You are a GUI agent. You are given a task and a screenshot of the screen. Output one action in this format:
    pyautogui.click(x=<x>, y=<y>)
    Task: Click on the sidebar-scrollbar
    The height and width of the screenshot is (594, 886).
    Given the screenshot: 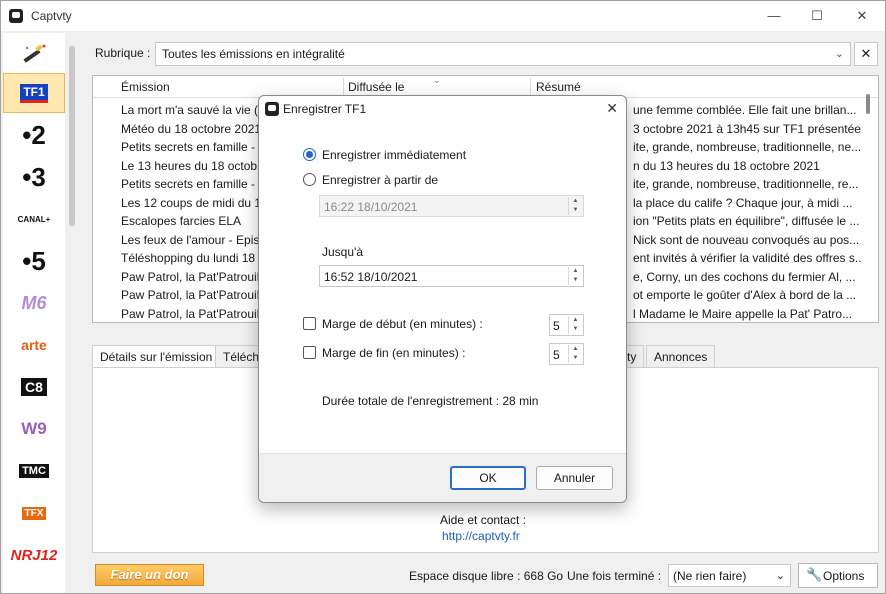 What is the action you would take?
    pyautogui.click(x=72, y=136)
    